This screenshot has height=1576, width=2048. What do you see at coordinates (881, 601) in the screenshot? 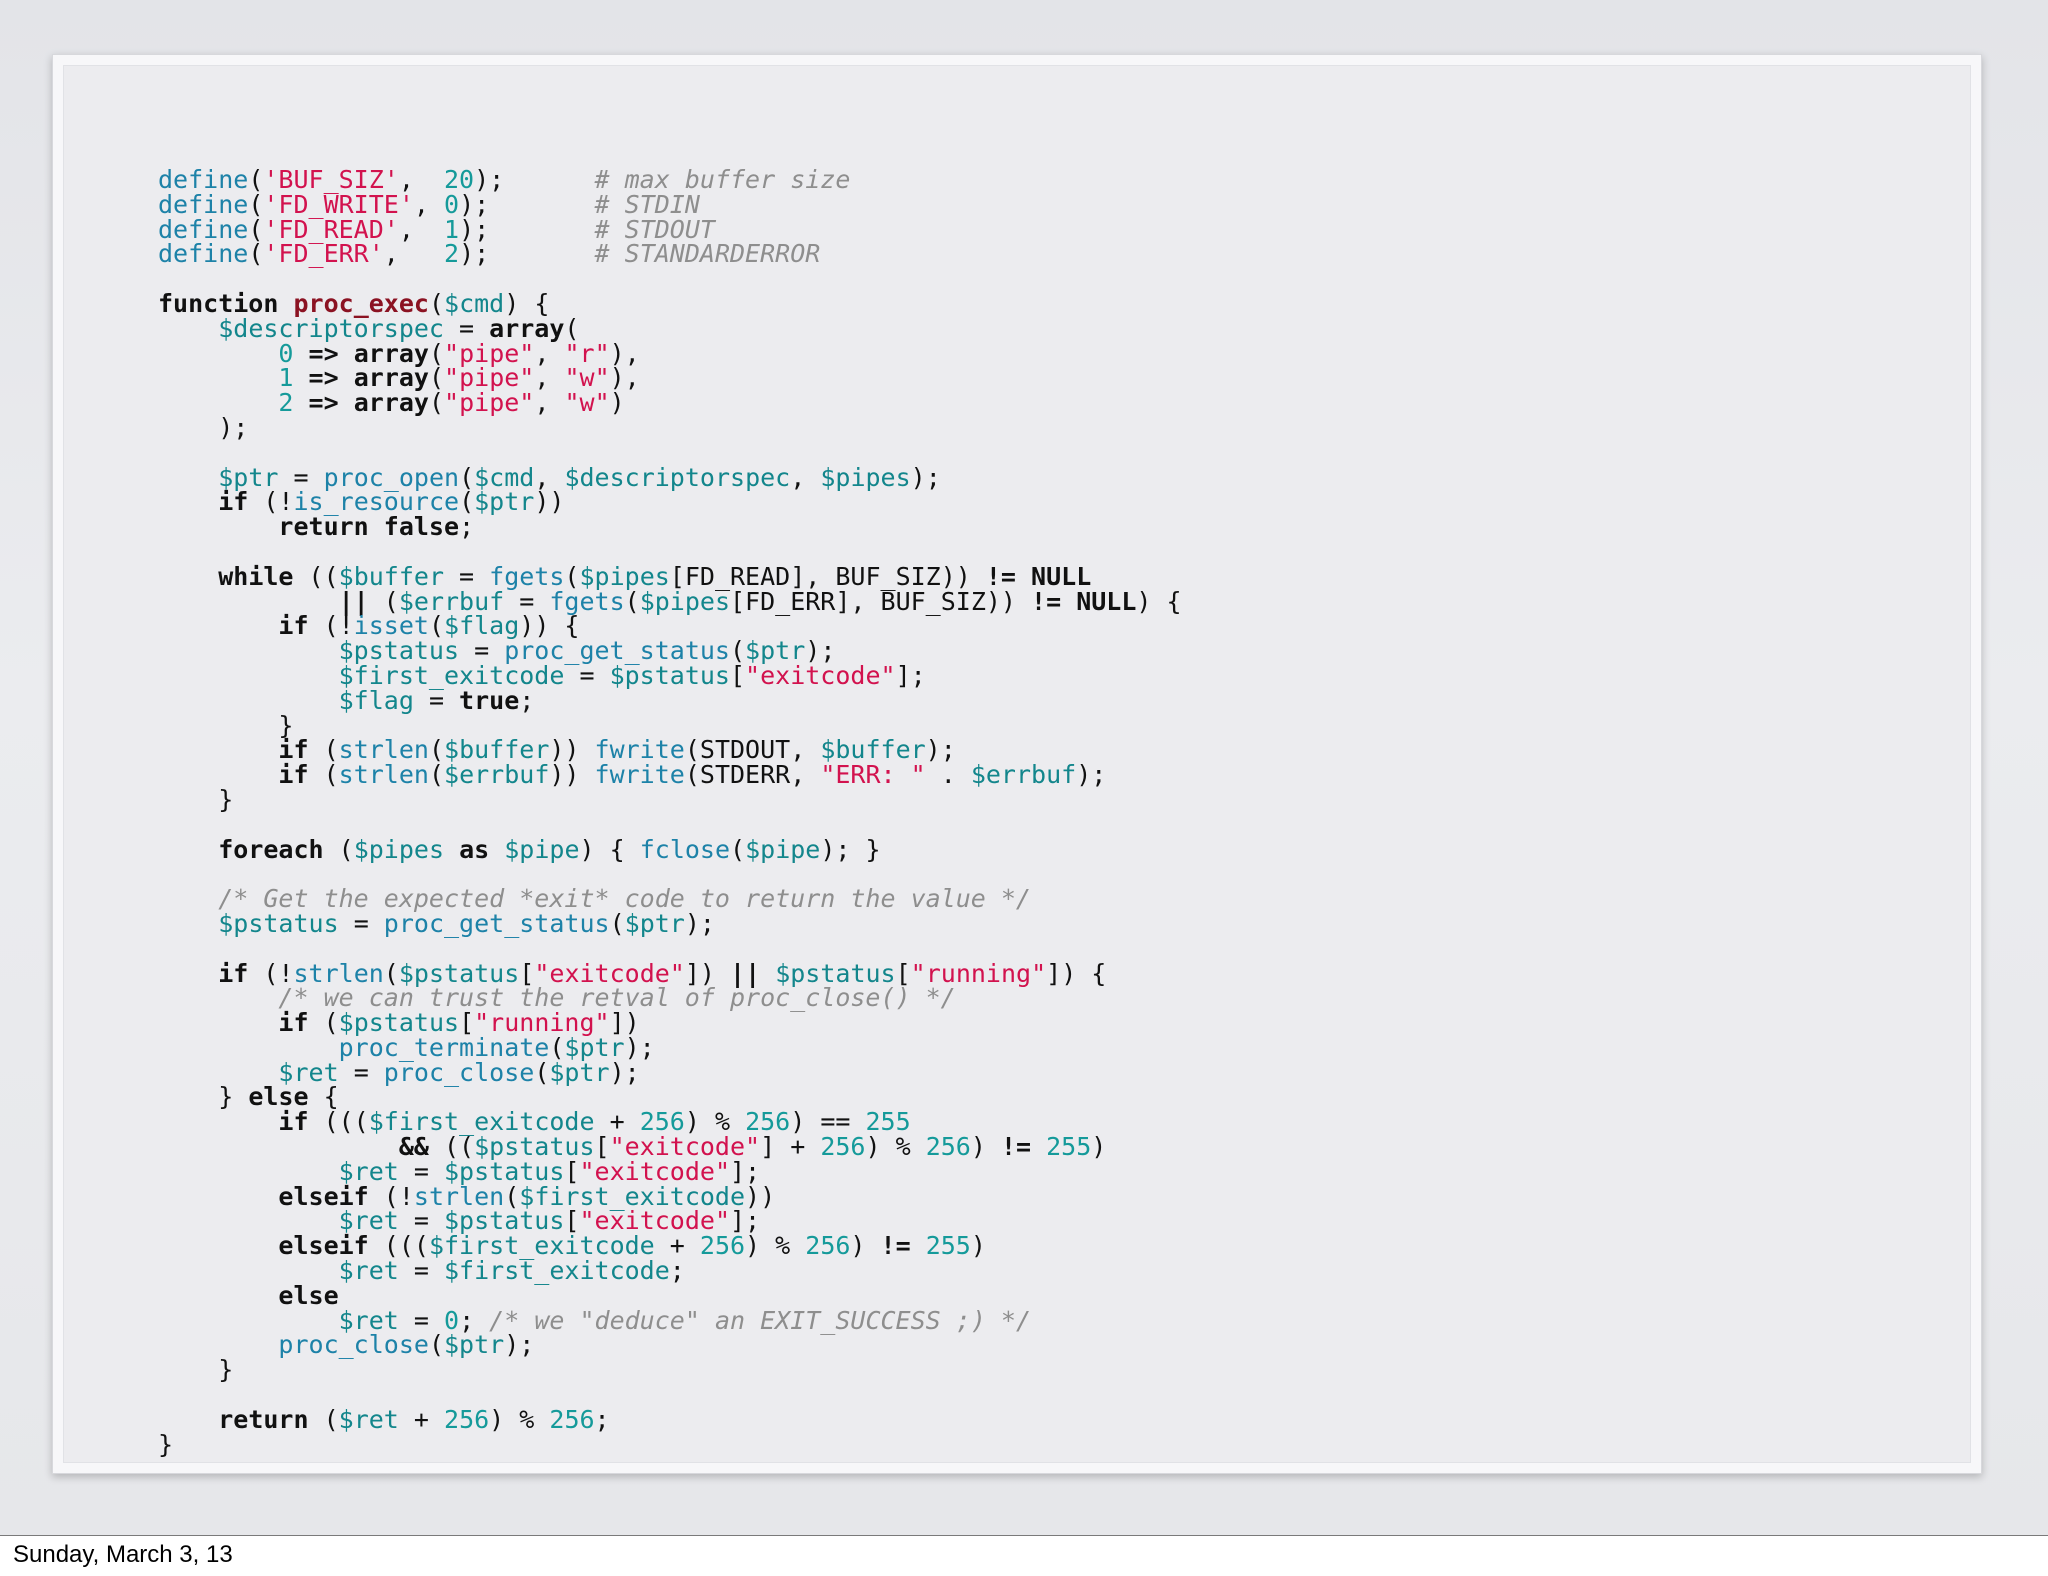
I see `code-text: [FD_ERR], BUF_SIZ))` at bounding box center [881, 601].